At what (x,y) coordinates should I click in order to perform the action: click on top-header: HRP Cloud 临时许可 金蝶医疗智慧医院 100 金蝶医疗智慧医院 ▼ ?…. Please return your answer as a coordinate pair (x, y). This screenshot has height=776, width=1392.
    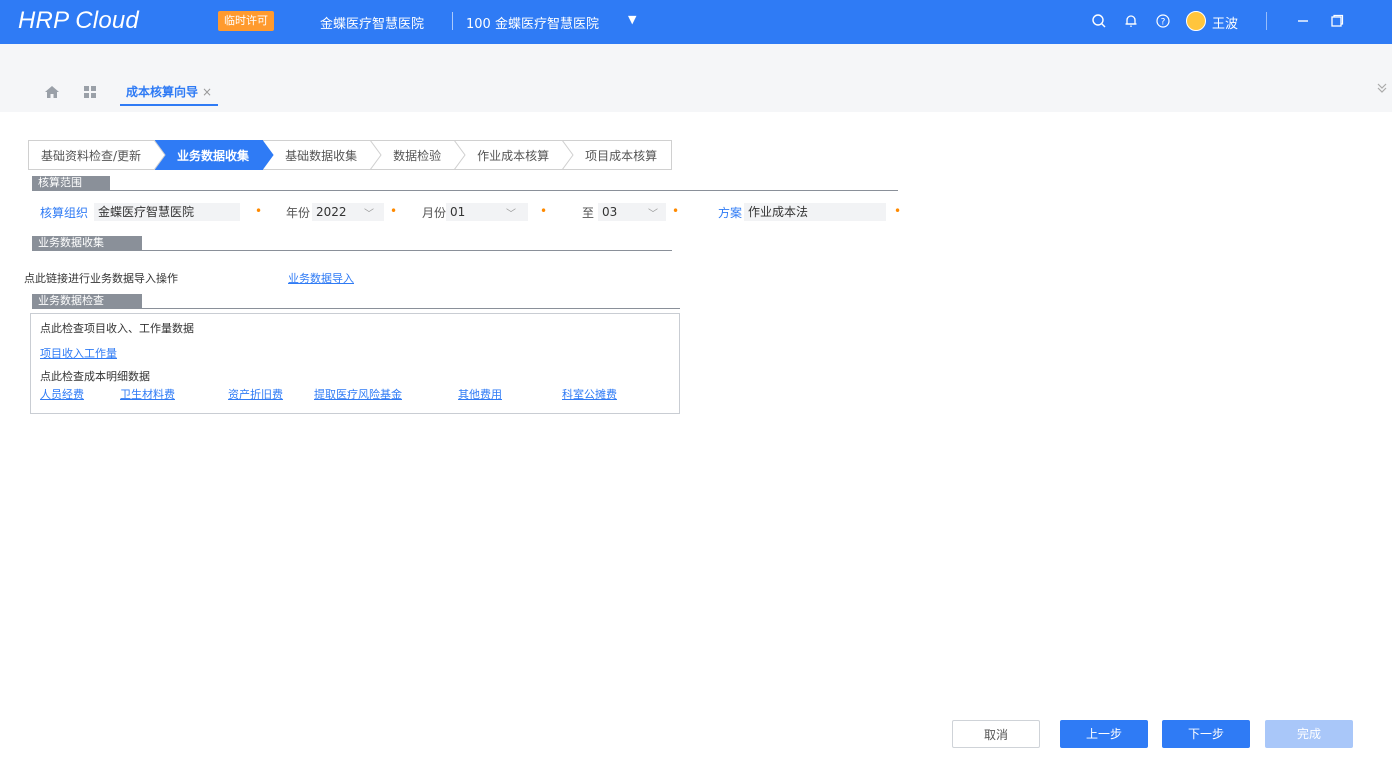
    Looking at the image, I should click on (696, 22).